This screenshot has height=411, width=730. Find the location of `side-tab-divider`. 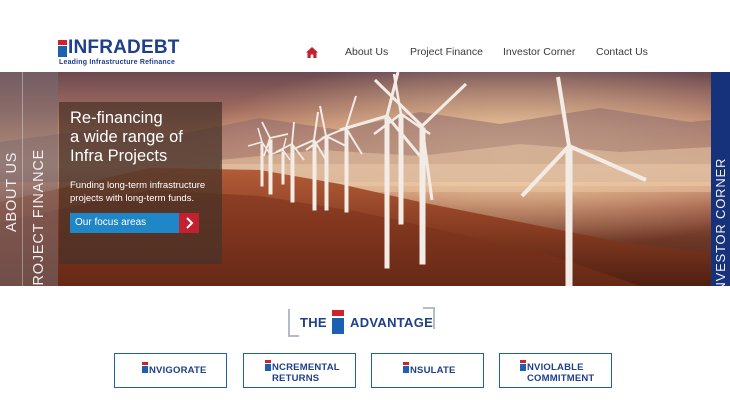

side-tab-divider is located at coordinates (22, 179).